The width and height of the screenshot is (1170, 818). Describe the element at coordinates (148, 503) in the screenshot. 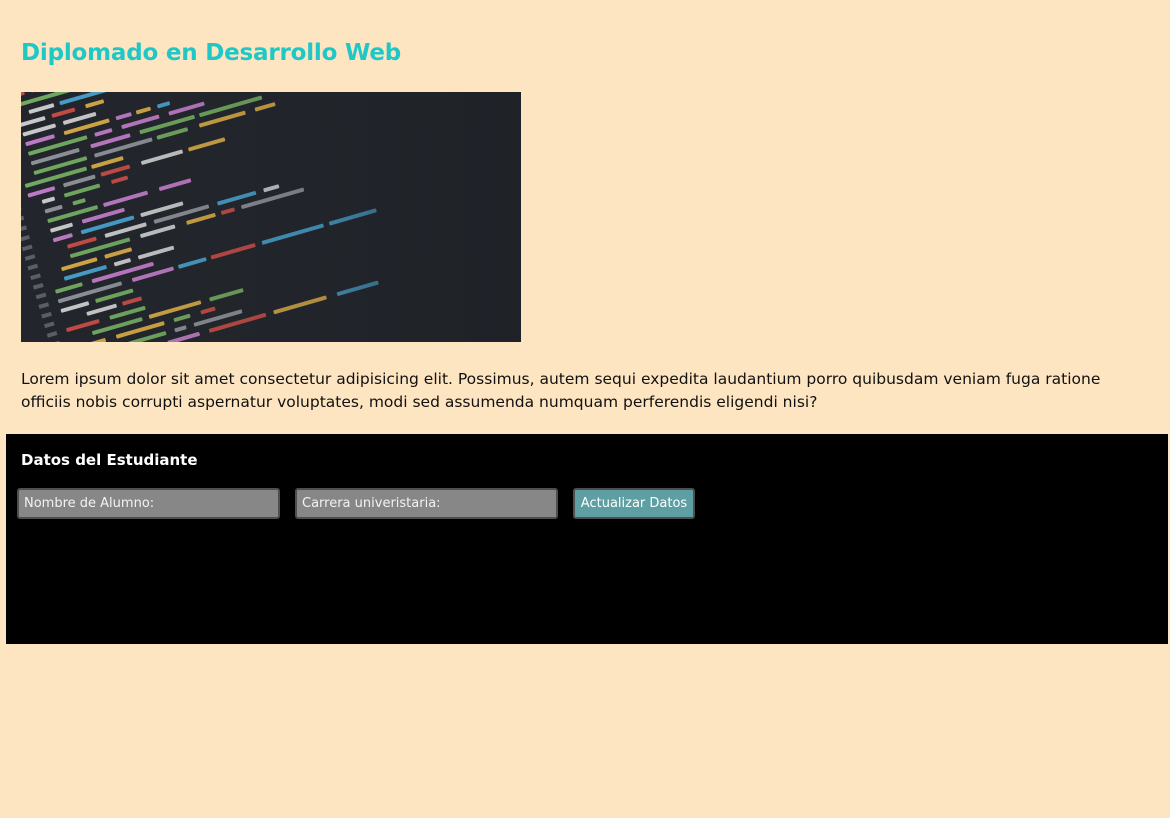

I see `student-name-input` at that location.